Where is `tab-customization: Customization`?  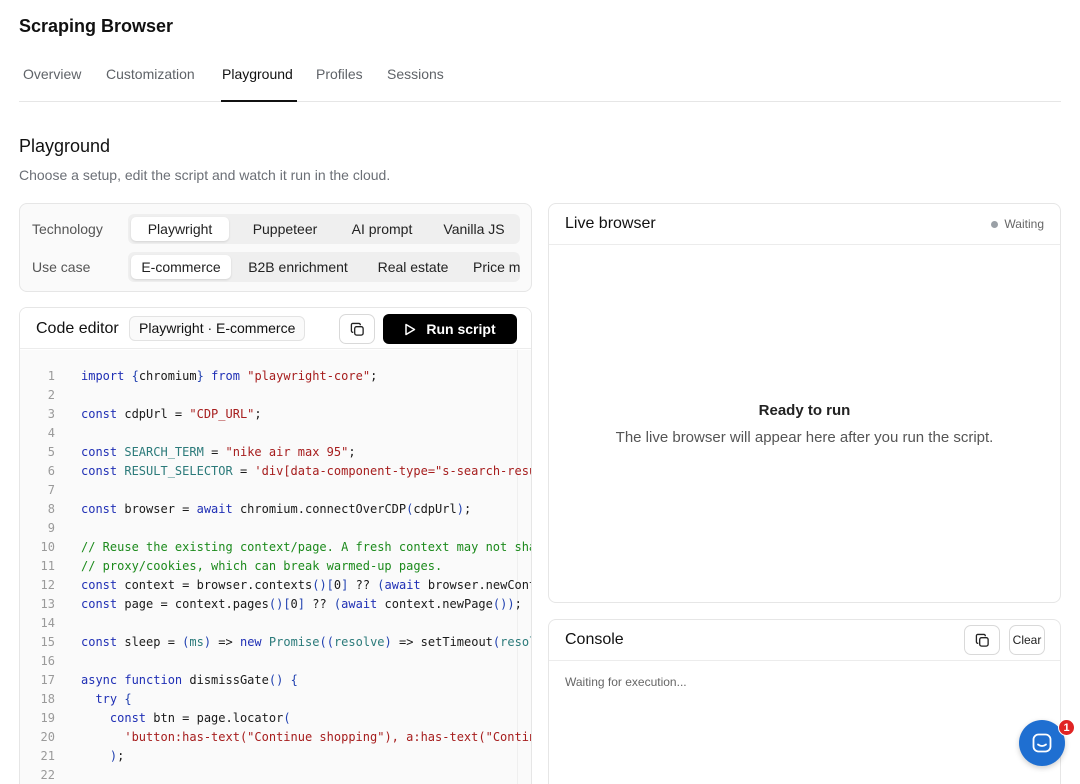
tab-customization: Customization is located at coordinates (150, 74).